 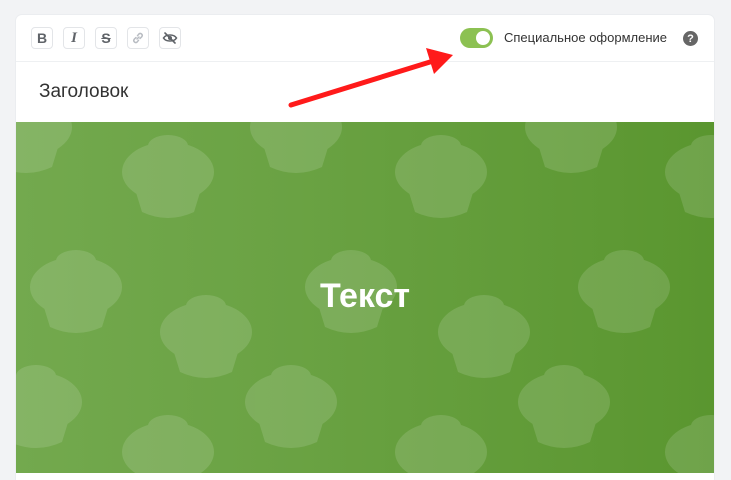 I want to click on banner-text: Текст, so click(x=365, y=296).